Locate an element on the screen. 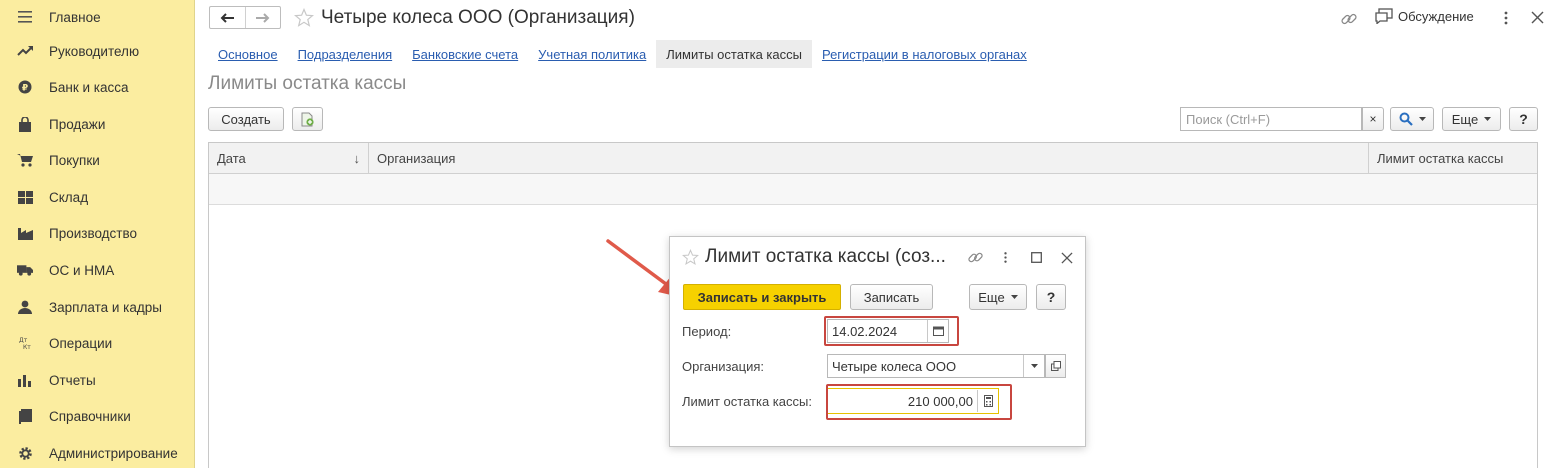 The image size is (1559, 470). sidebar-item-label: Зарплата и кадры is located at coordinates (105, 307).